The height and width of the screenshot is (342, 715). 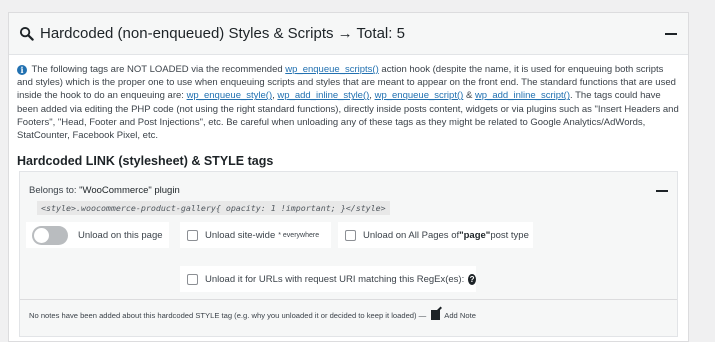 I want to click on collapse-card-icon, so click(x=662, y=191).